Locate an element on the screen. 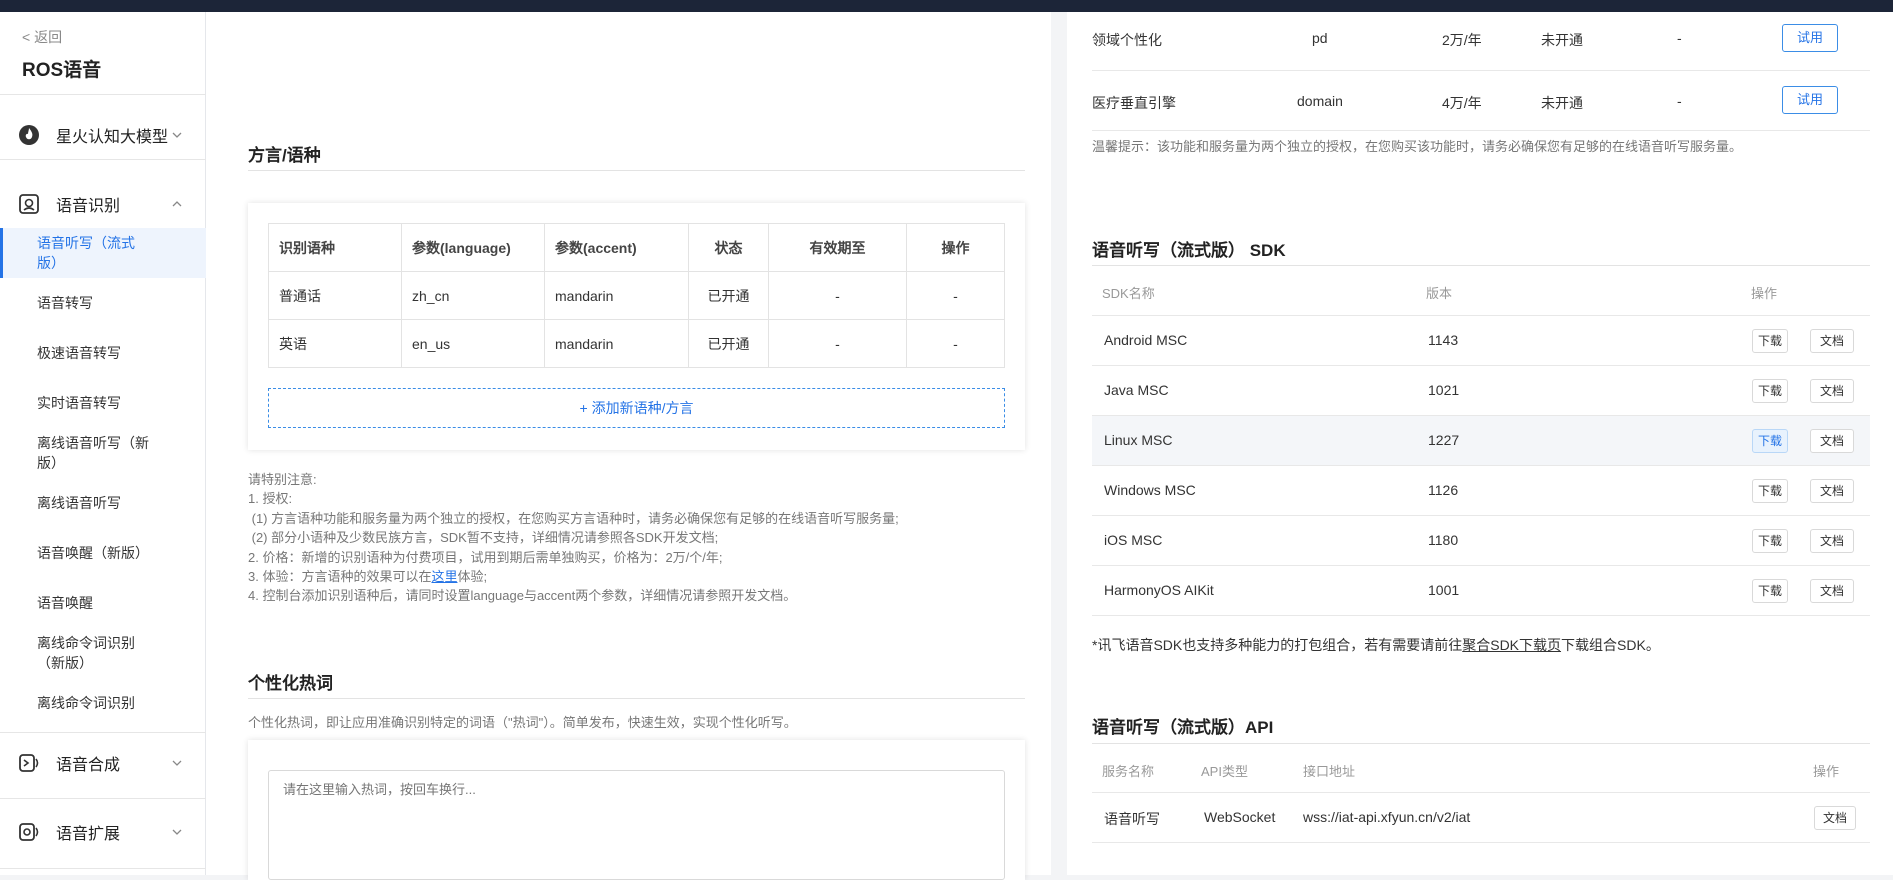  sidebar-item-offline-command-new: 离线命令词识别（新版） is located at coordinates (103, 653).